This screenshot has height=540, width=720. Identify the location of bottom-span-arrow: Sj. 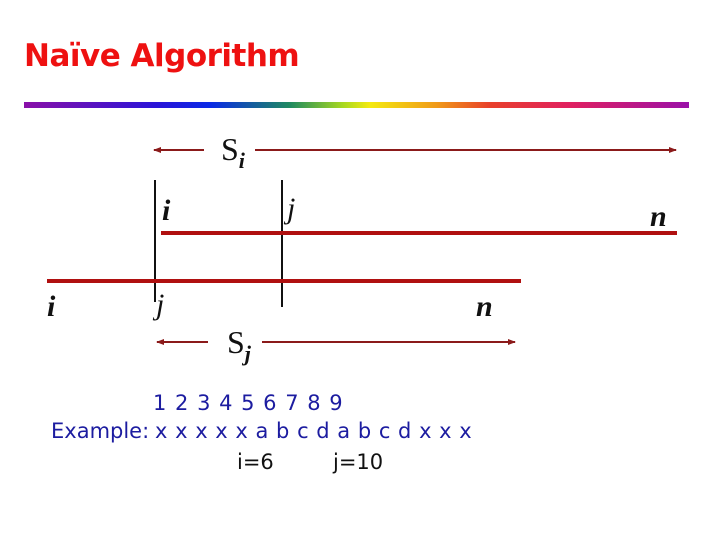
(336, 345).